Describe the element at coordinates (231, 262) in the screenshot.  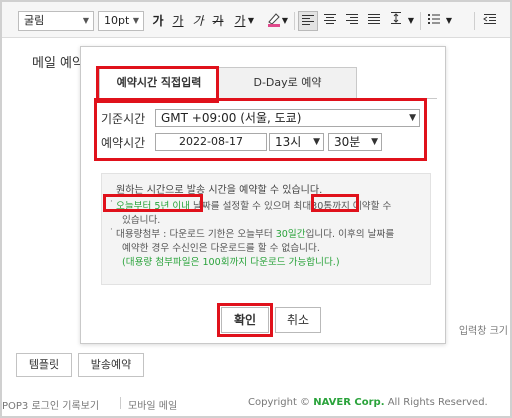
I see `notice-line-5: (대용량 첨부파일은 100회까지 다운로드 가능합니다.)` at that location.